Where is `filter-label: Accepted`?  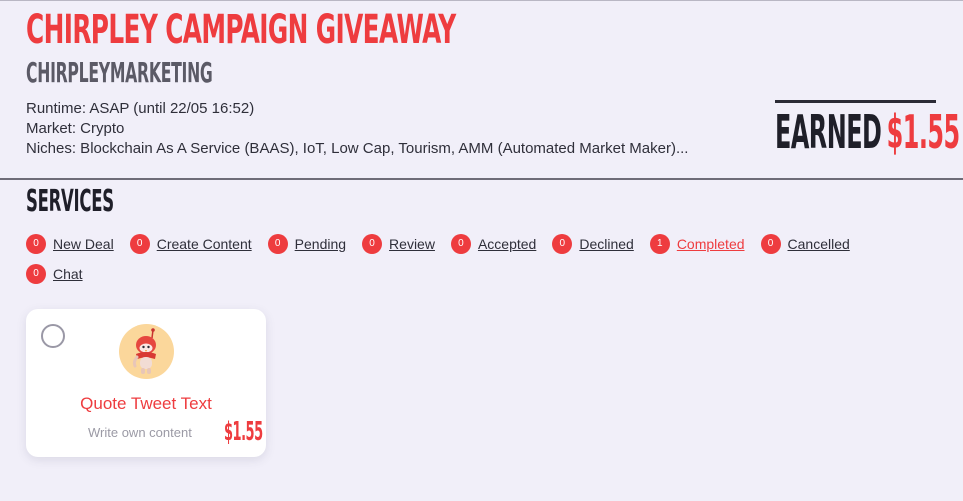 filter-label: Accepted is located at coordinates (507, 244).